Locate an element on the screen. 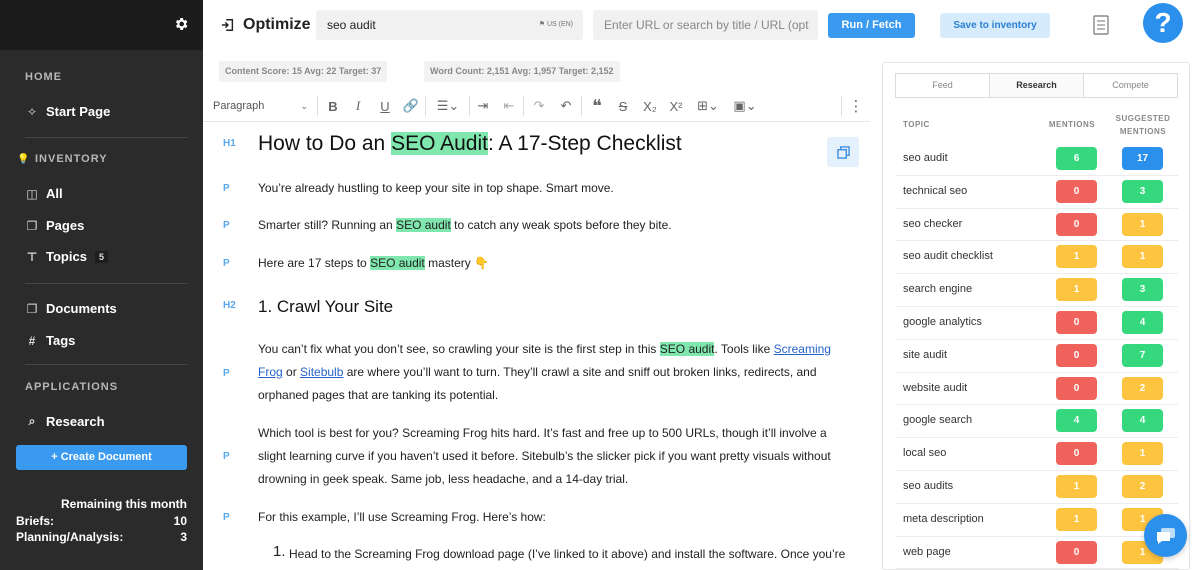  table-row: seo audit 6 17 is located at coordinates (1036, 159).